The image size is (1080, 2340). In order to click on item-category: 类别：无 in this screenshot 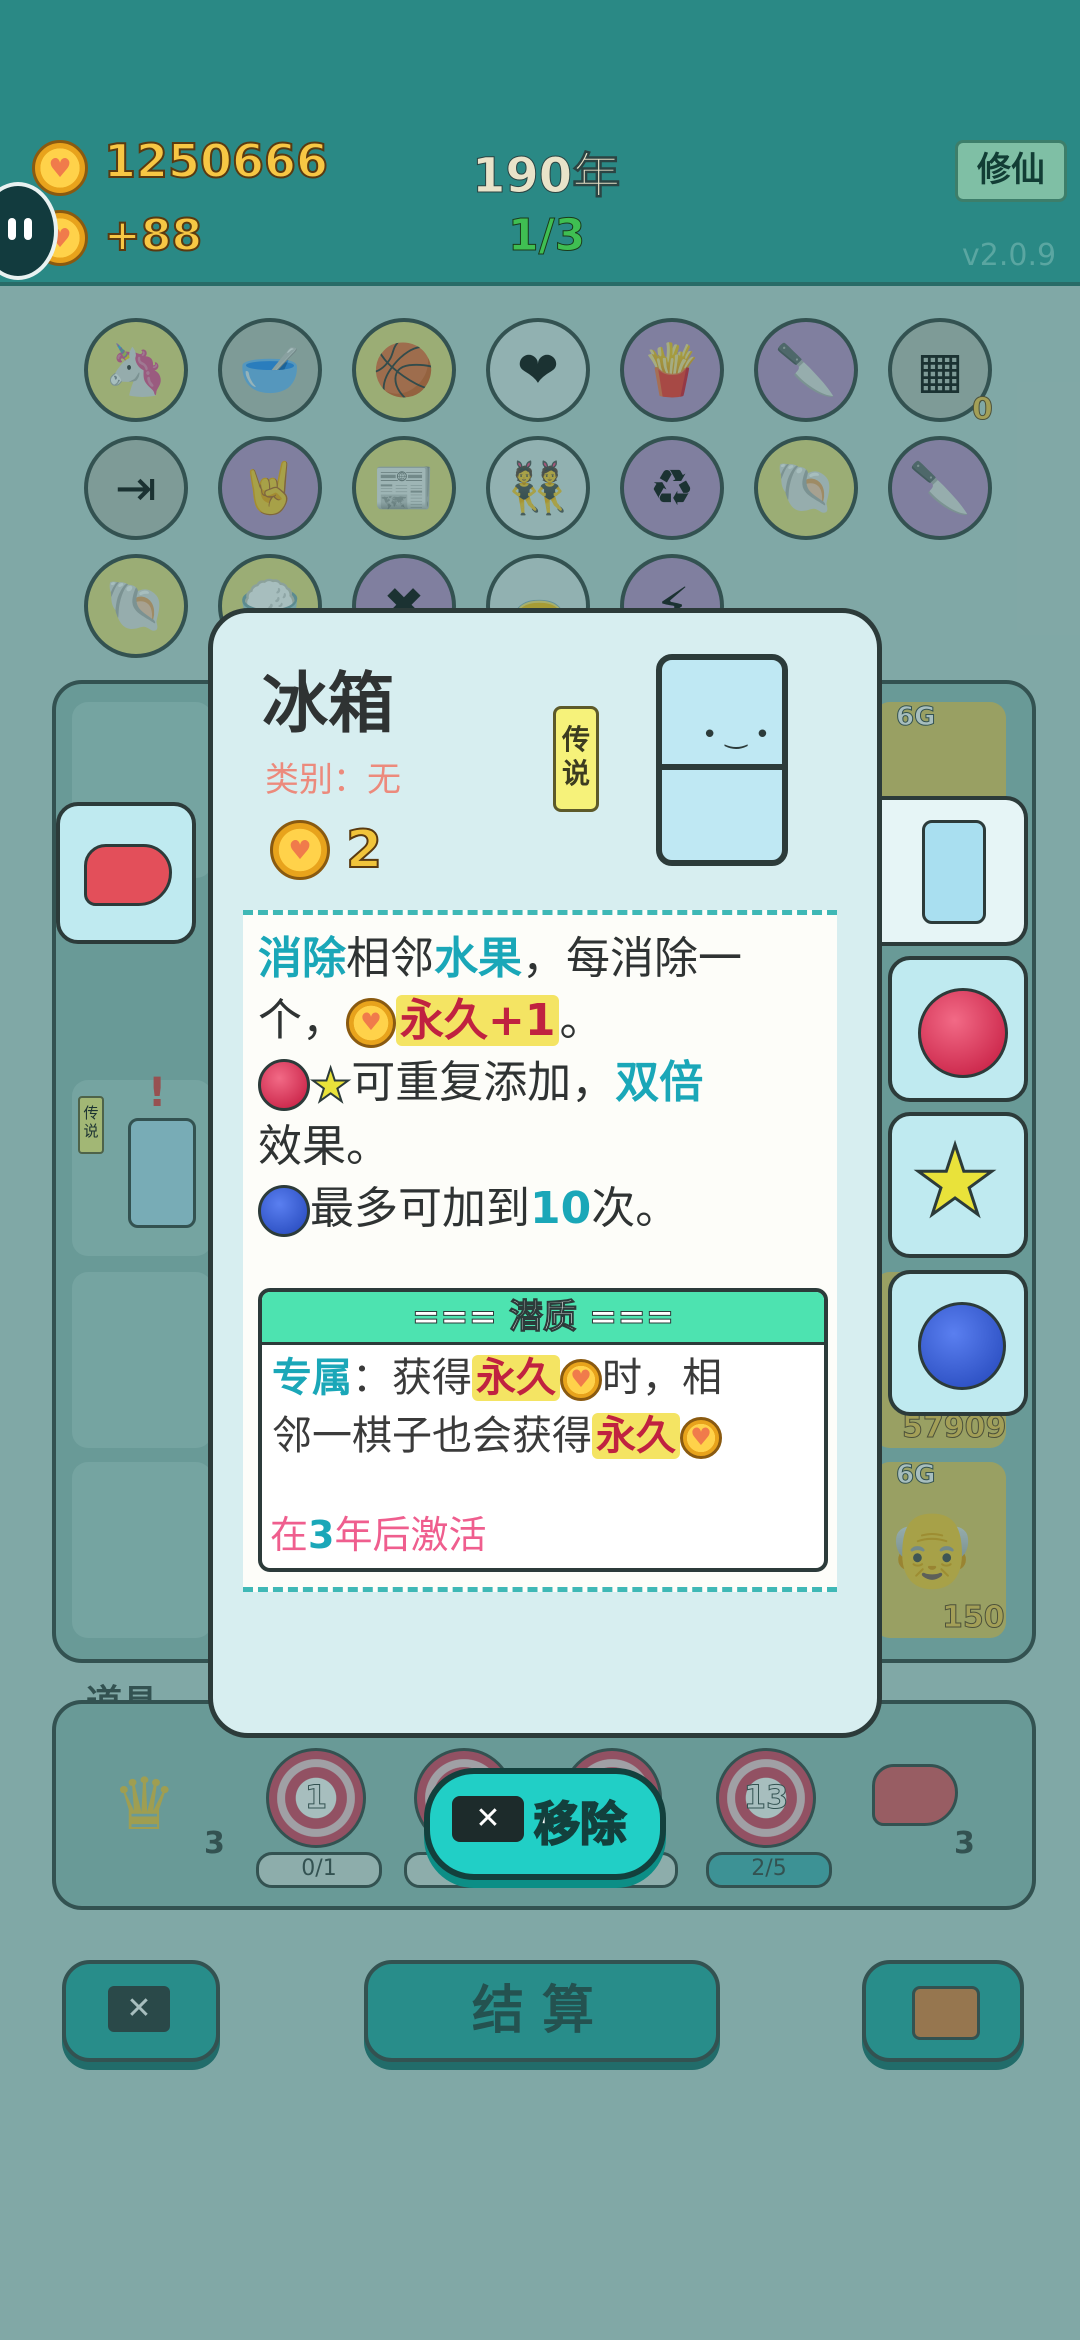, I will do `click(333, 780)`.